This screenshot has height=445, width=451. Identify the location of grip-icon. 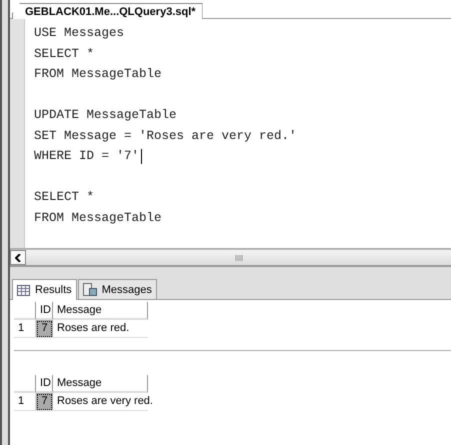
(238, 257).